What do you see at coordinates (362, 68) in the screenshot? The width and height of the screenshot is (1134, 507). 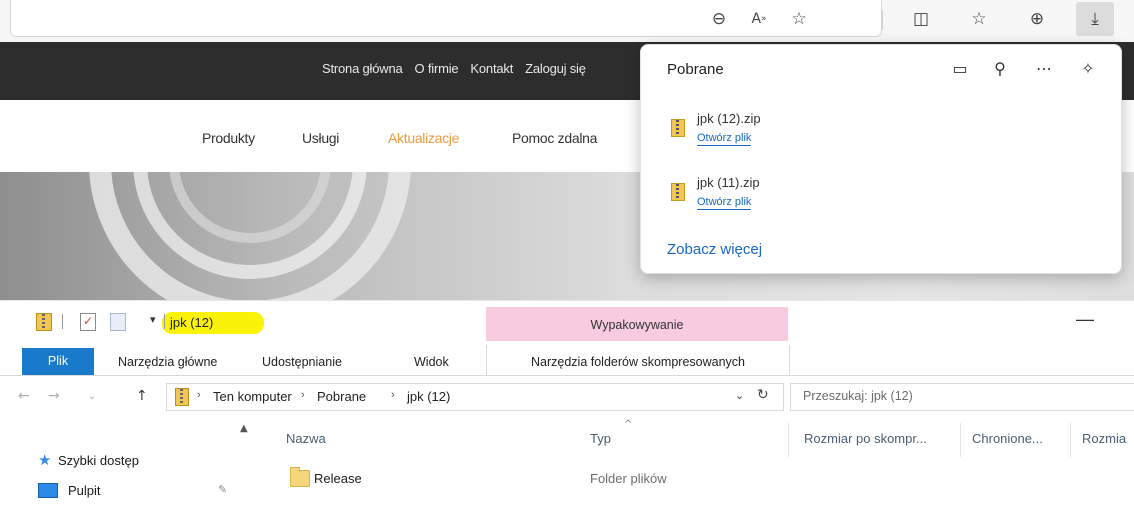 I see `nav-link-home: Strona główna` at bounding box center [362, 68].